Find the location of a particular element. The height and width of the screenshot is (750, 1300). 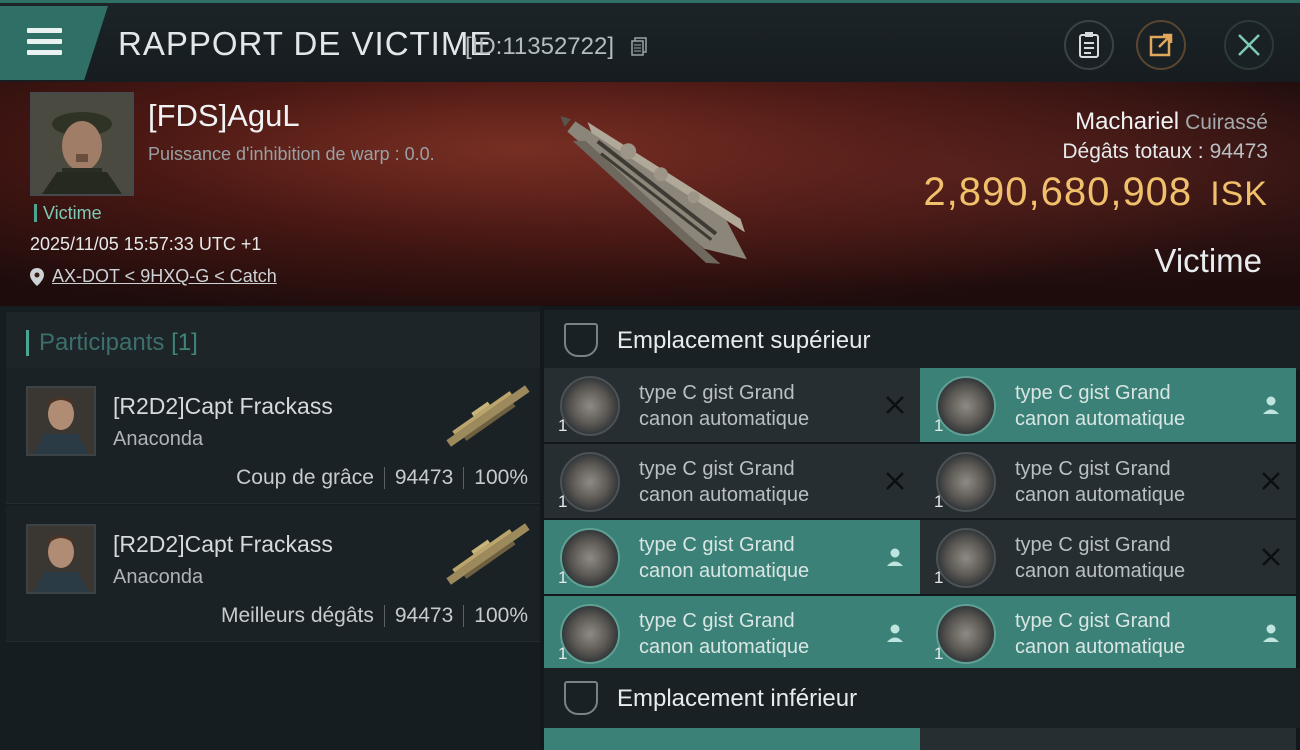

victim-name: [FDS]AguL is located at coordinates (224, 116).